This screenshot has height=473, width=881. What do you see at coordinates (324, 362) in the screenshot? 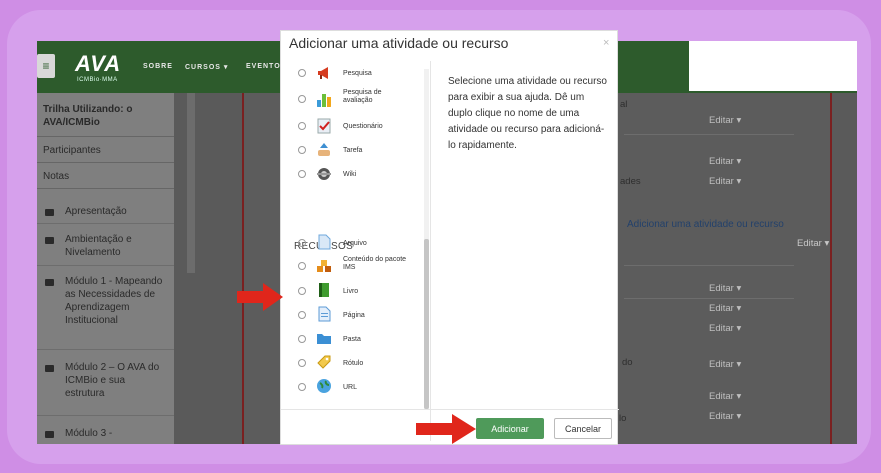
I see `tag-icon` at bounding box center [324, 362].